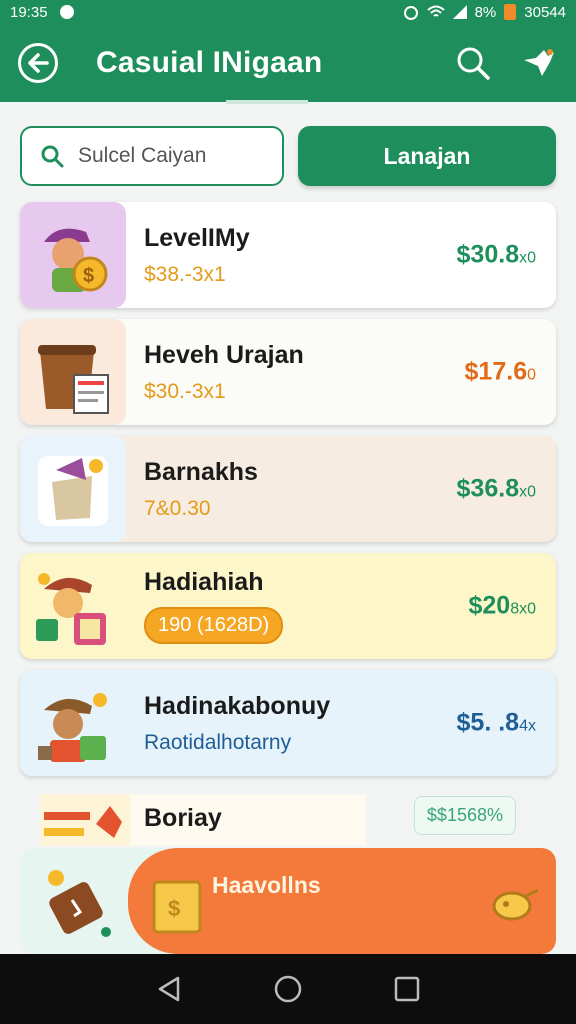 Image resolution: width=576 pixels, height=1024 pixels. What do you see at coordinates (79, 903) in the screenshot?
I see `wallet-icon` at bounding box center [79, 903].